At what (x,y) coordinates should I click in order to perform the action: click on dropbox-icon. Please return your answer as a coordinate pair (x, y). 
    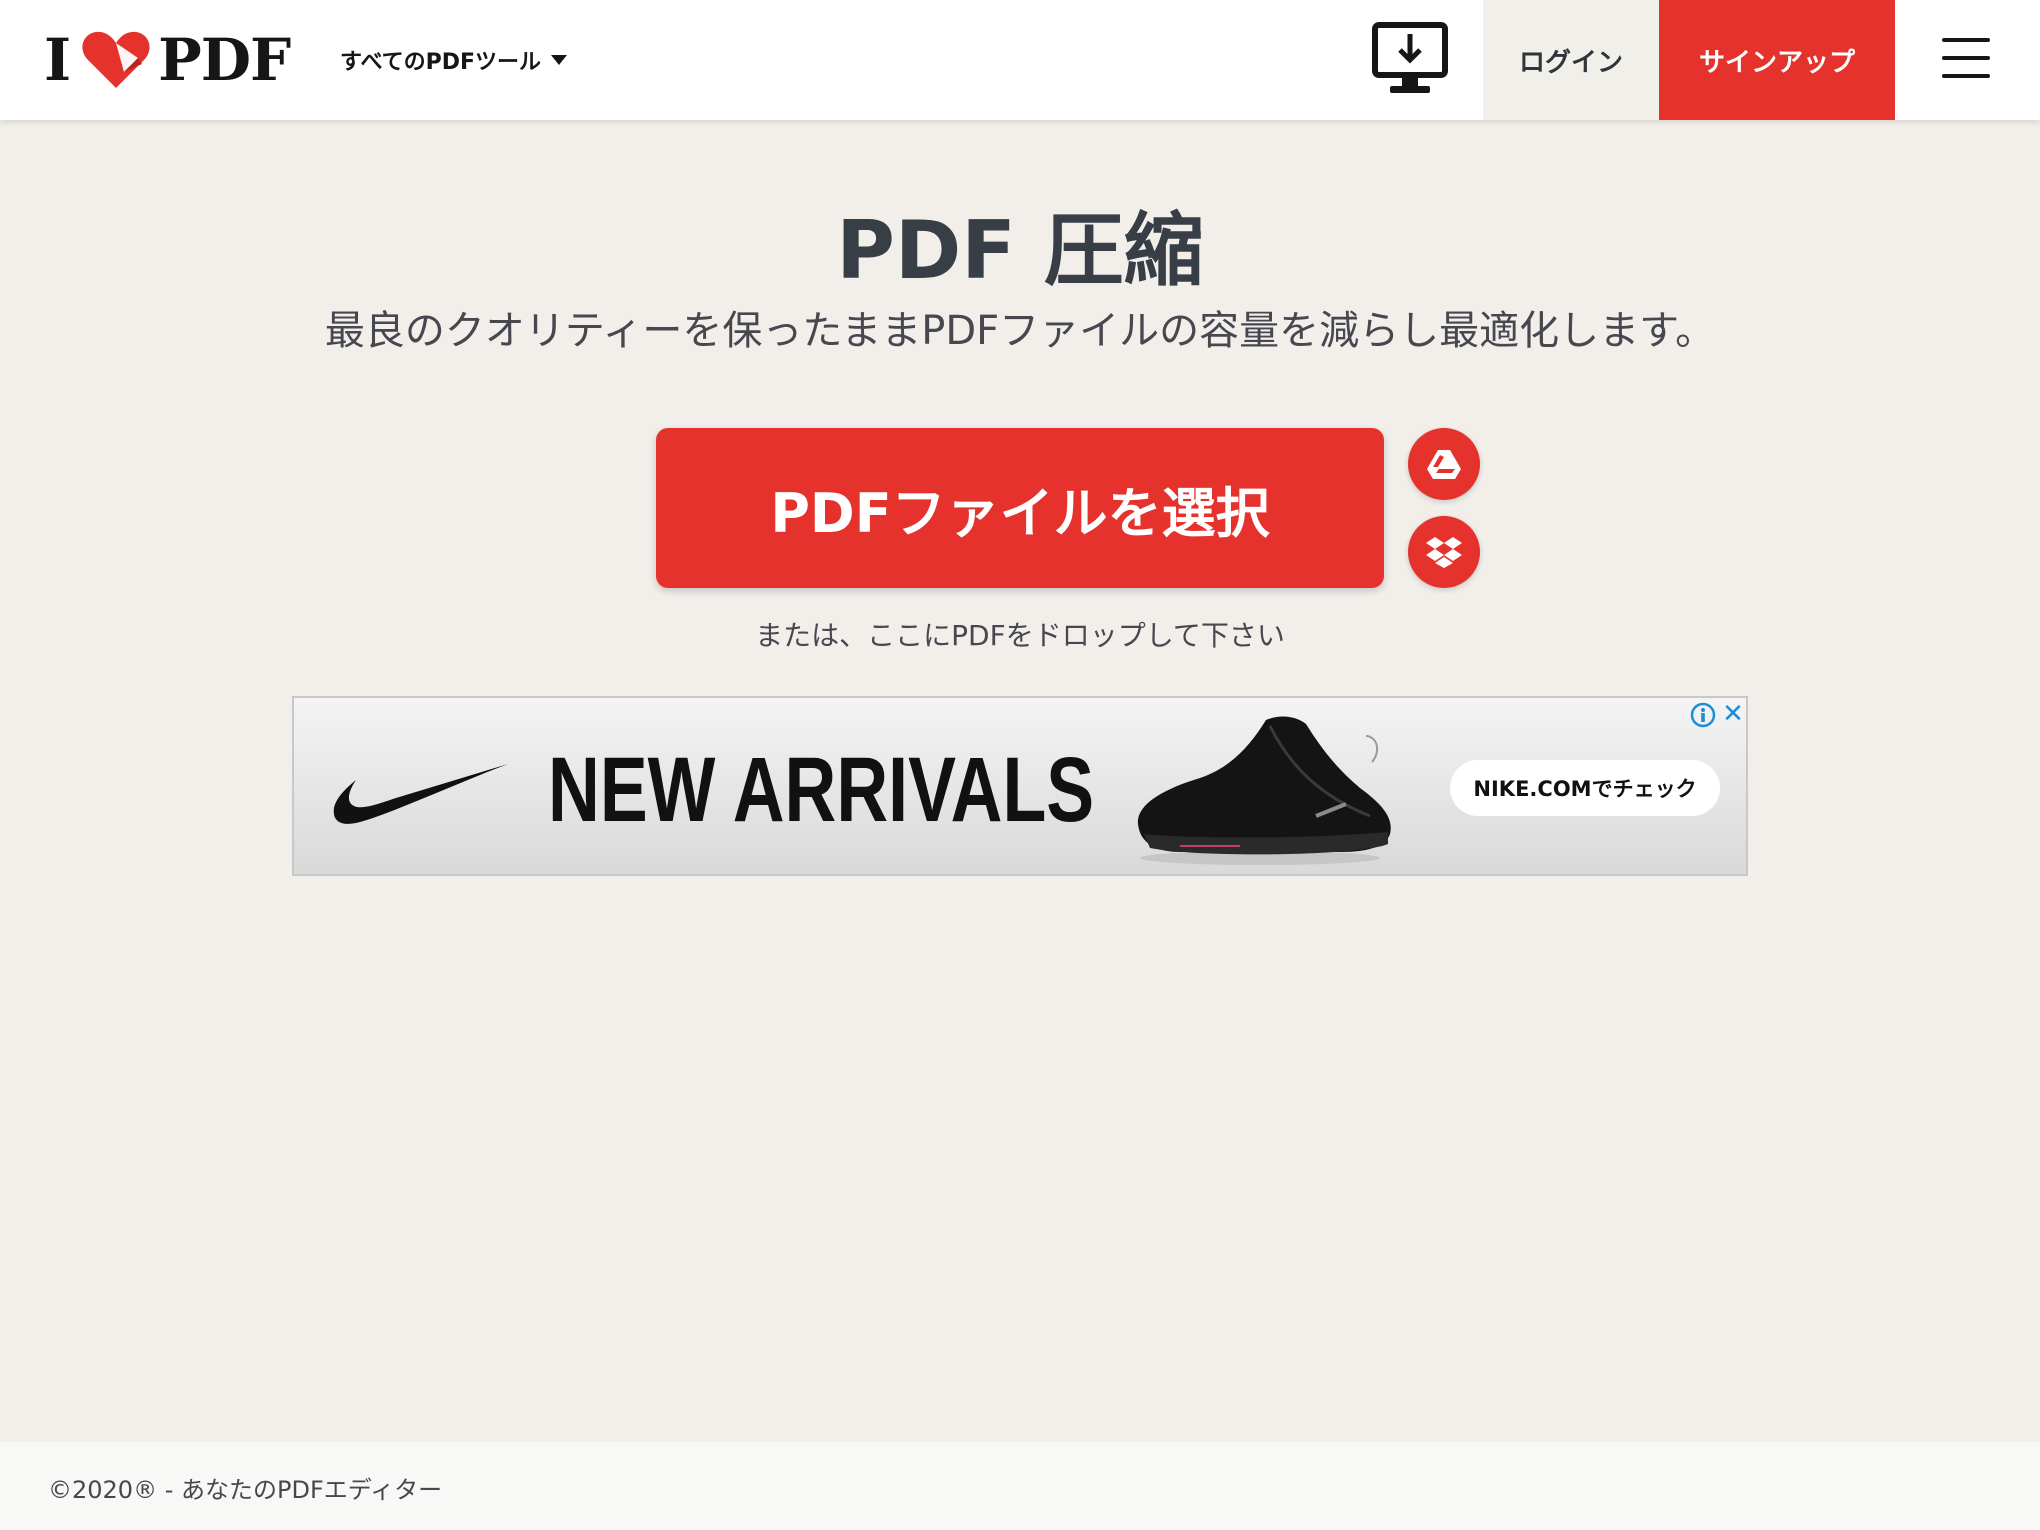
    Looking at the image, I should click on (1444, 552).